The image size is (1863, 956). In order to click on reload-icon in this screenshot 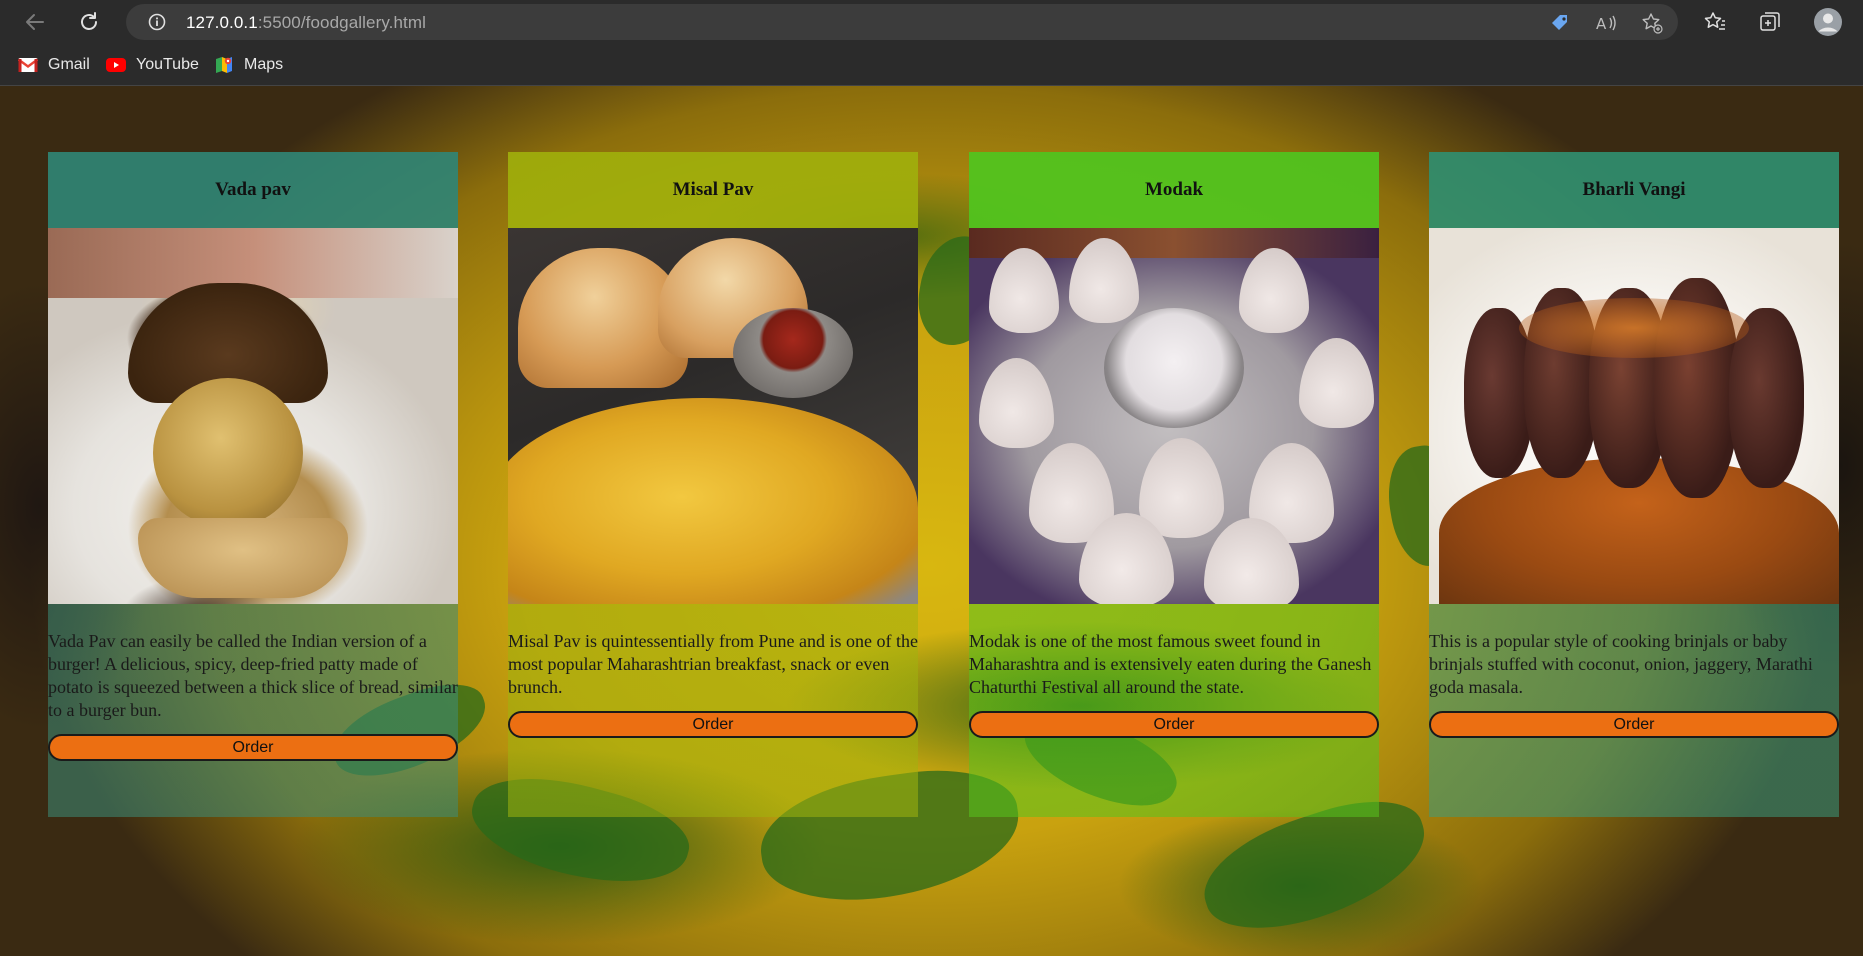, I will do `click(89, 21)`.